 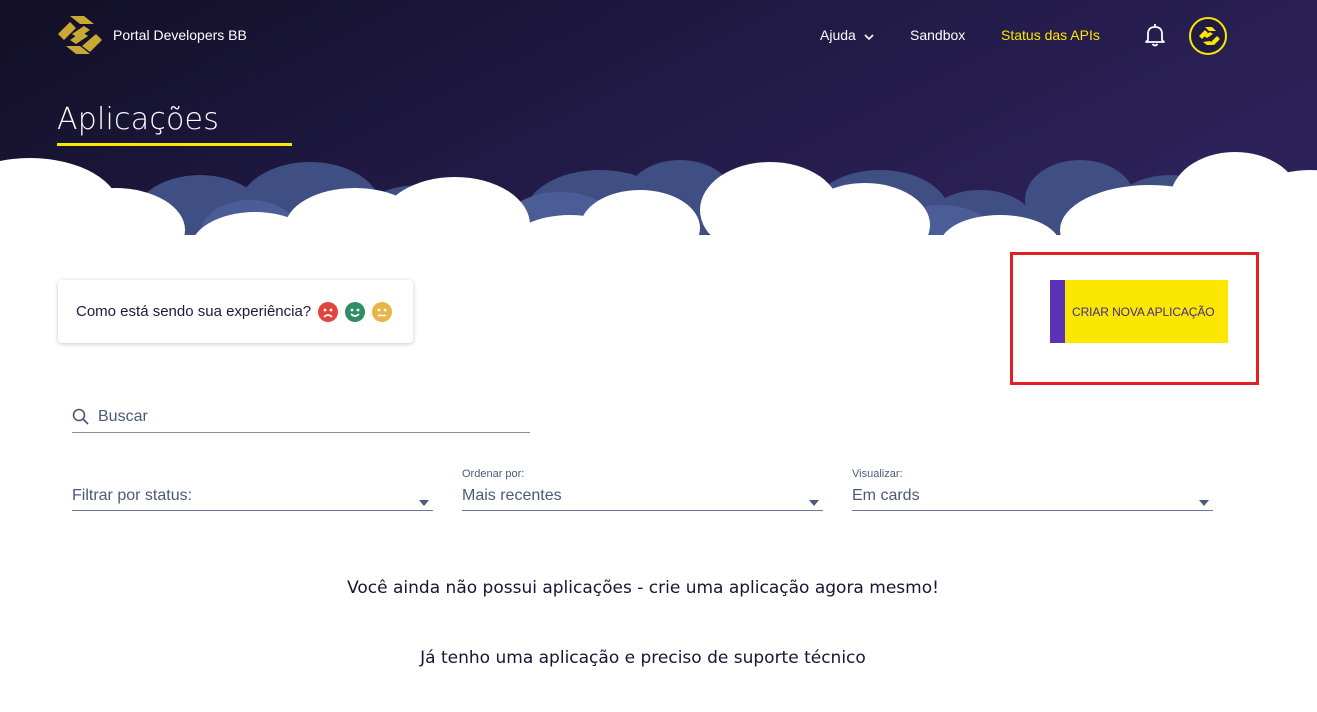 What do you see at coordinates (493, 474) in the screenshot?
I see `order-by-label: Ordenar por:` at bounding box center [493, 474].